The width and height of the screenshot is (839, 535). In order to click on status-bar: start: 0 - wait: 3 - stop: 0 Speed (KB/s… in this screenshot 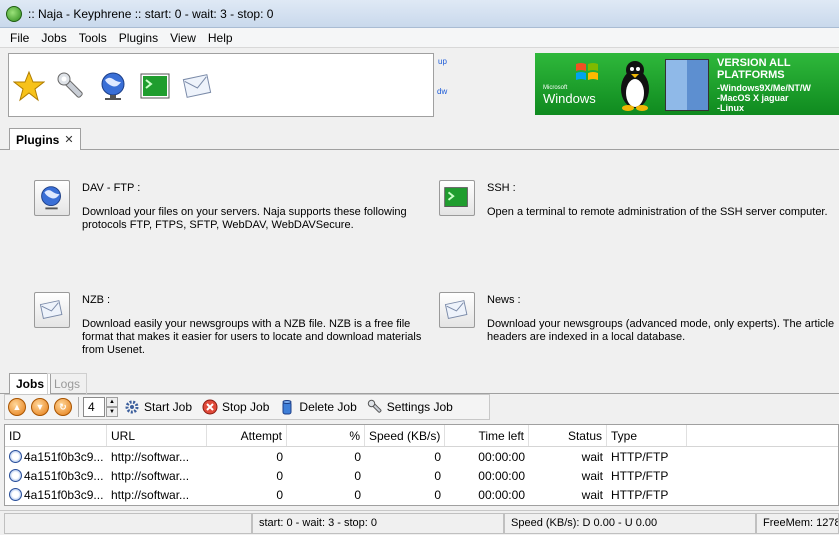, I will do `click(419, 522)`.